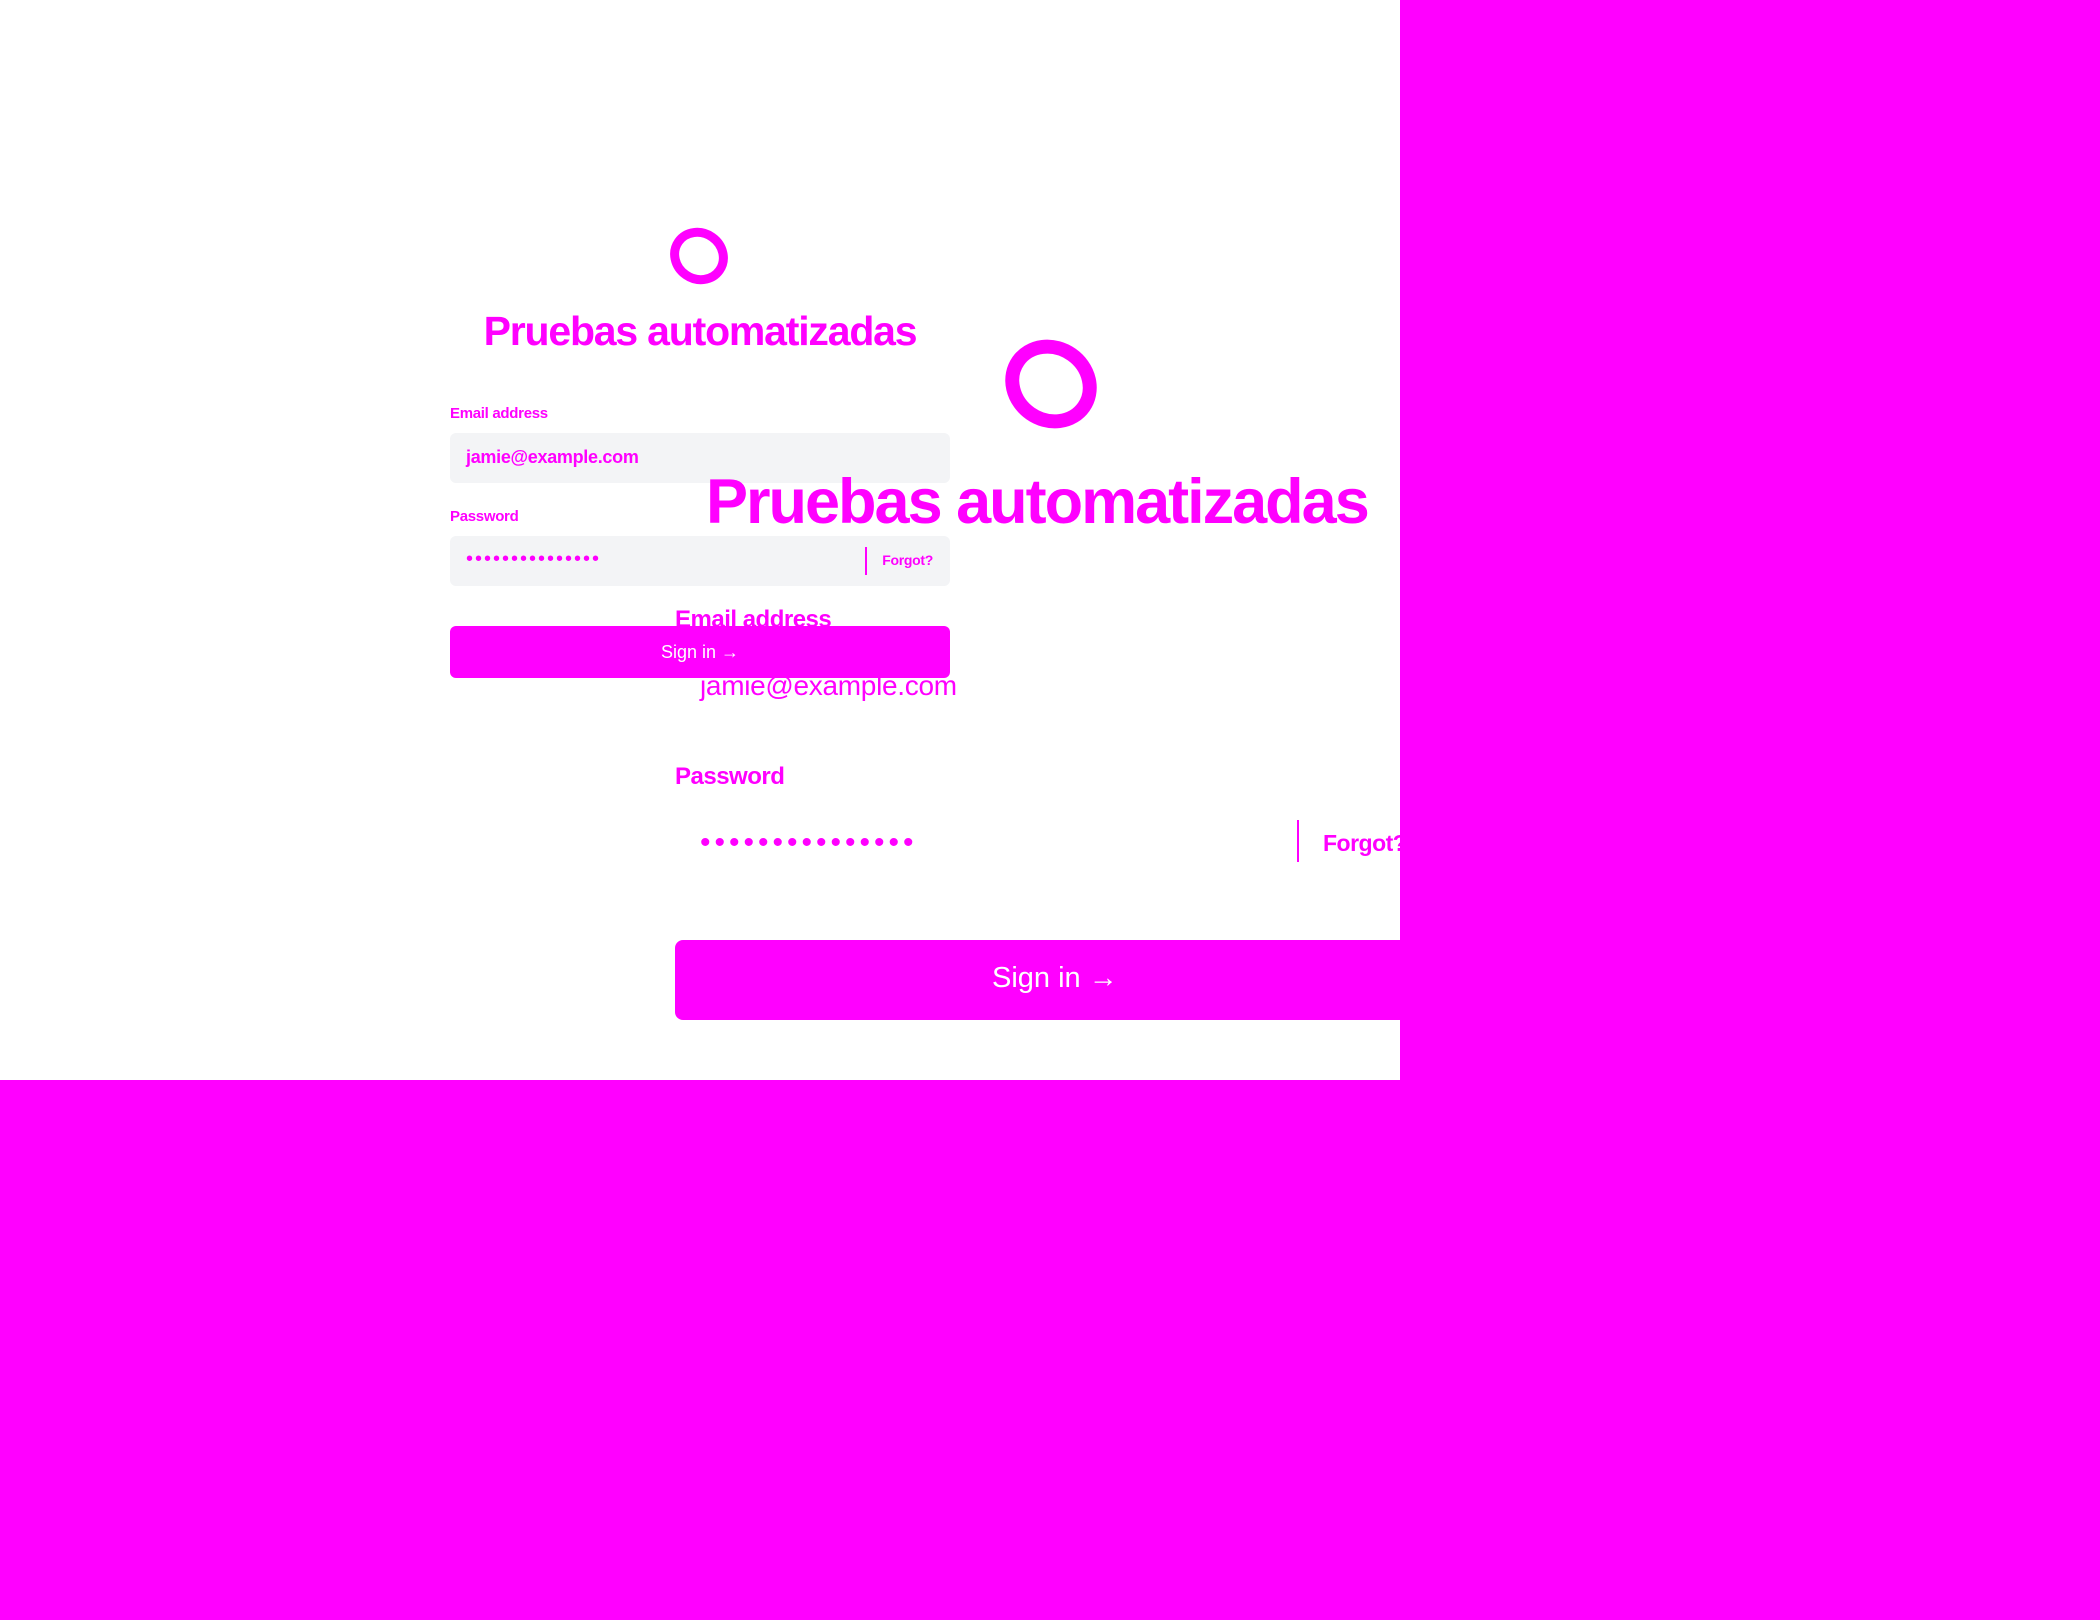 The height and width of the screenshot is (1620, 2100). I want to click on password-label-large: Password, so click(730, 776).